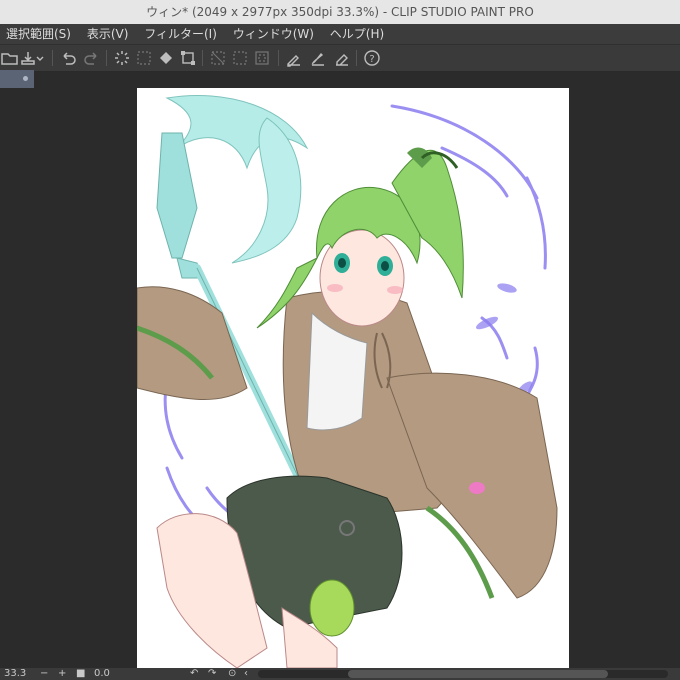 Image resolution: width=680 pixels, height=680 pixels. What do you see at coordinates (212, 674) in the screenshot?
I see `rotate-right-icon: ↷` at bounding box center [212, 674].